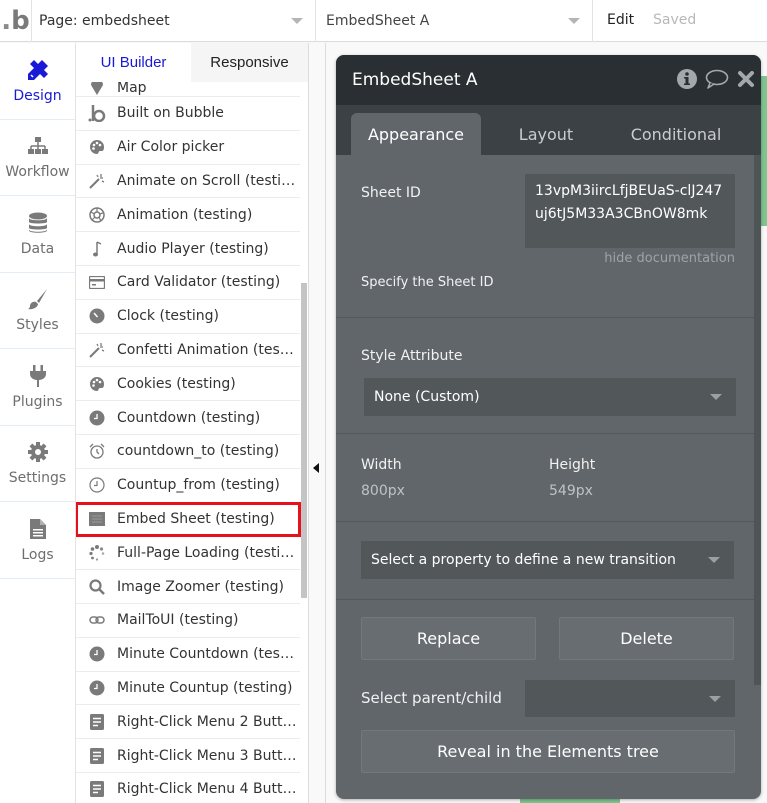 The width and height of the screenshot is (767, 803). I want to click on style-attribute-dropdown: None (Custom), so click(550, 397).